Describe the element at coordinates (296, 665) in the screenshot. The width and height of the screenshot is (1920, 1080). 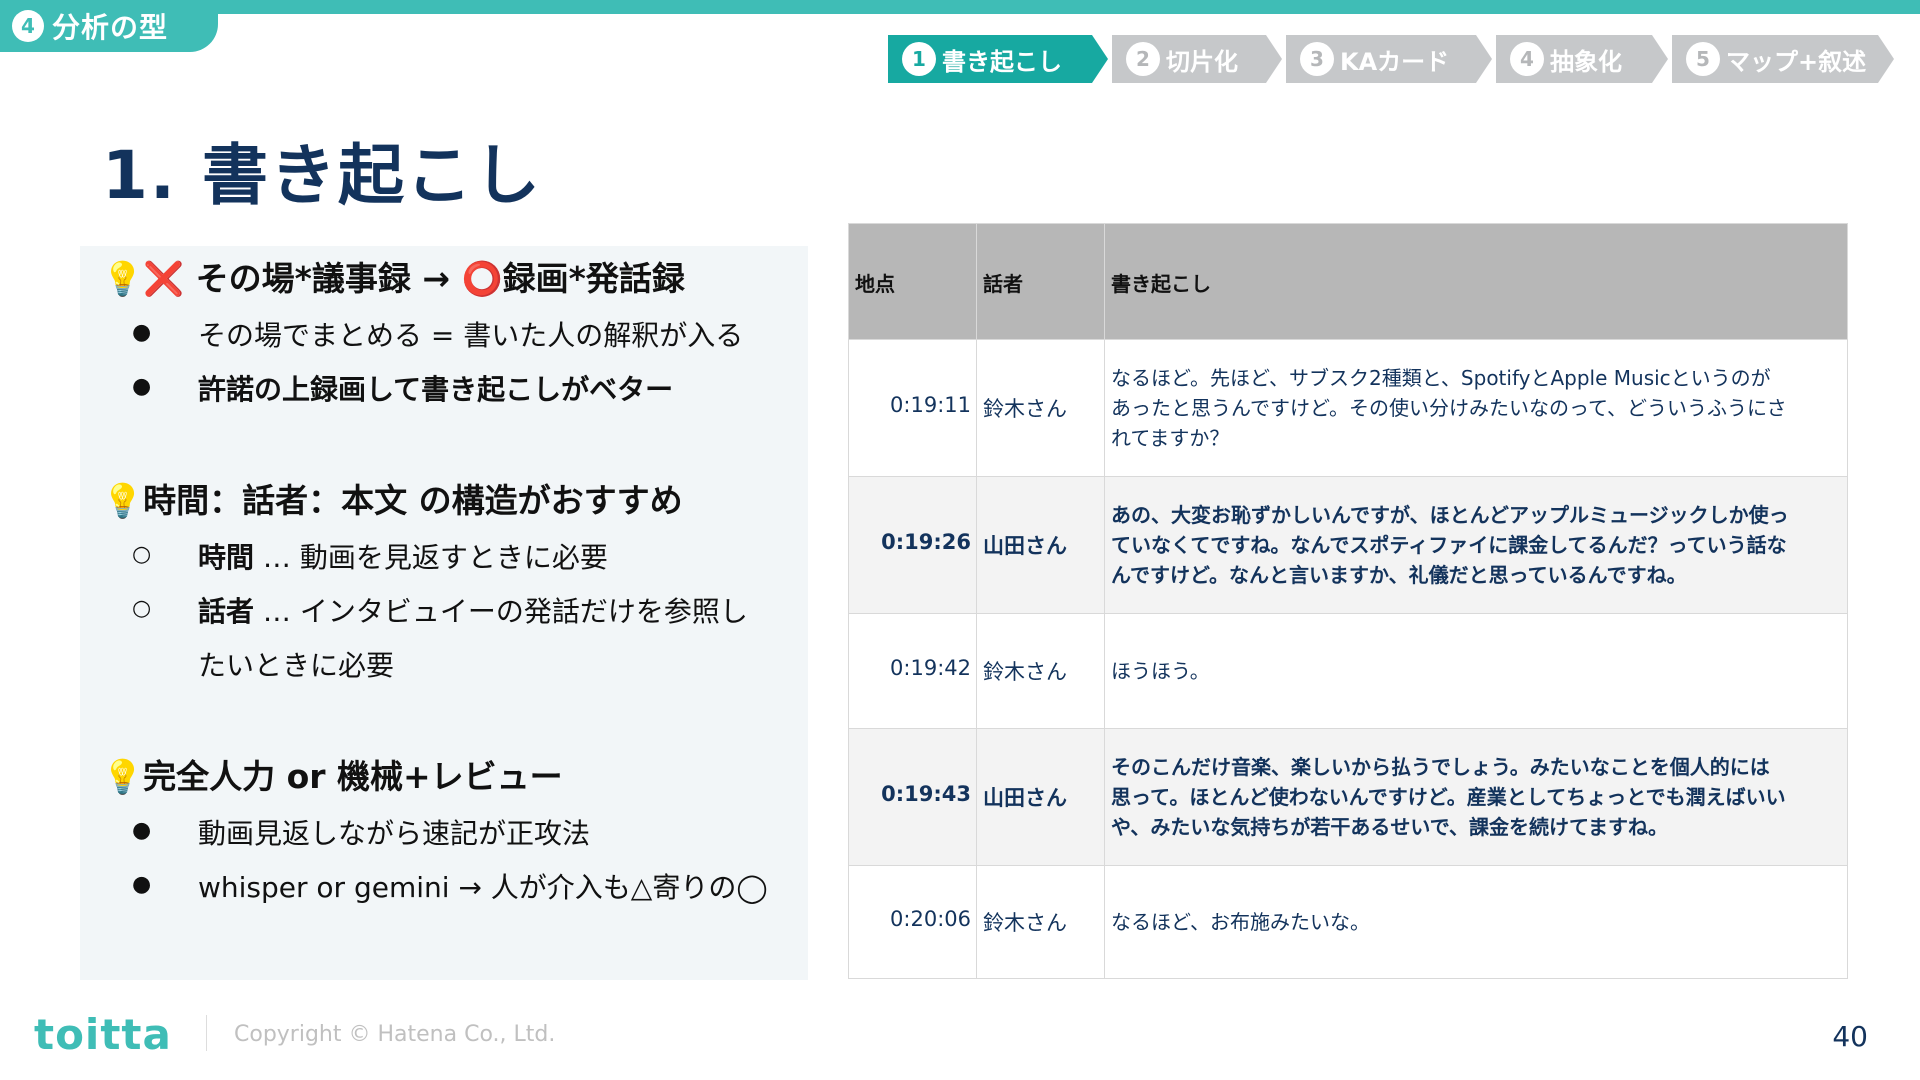
I see `bullet-text-continued: たいときに必要` at that location.